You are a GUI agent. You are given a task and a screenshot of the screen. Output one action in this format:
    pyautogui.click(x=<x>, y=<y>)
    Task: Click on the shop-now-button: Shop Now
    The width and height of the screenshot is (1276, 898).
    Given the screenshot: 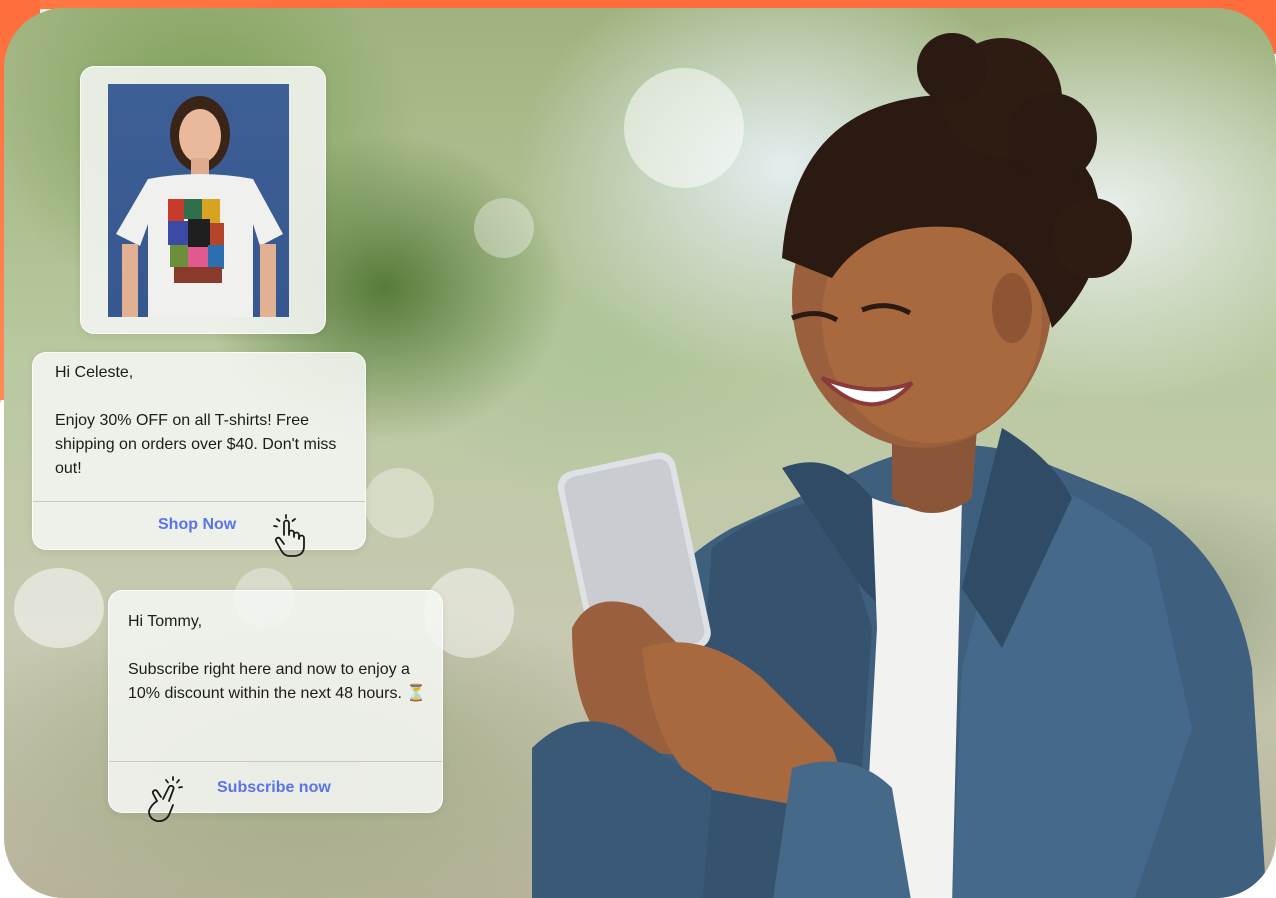 What is the action you would take?
    pyautogui.click(x=197, y=525)
    